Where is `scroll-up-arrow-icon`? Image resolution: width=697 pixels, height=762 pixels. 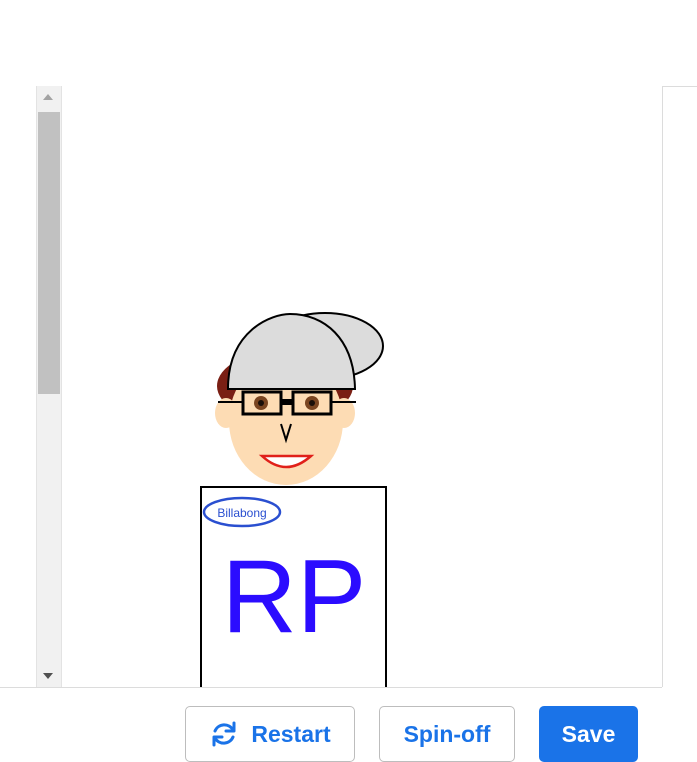 scroll-up-arrow-icon is located at coordinates (48, 97).